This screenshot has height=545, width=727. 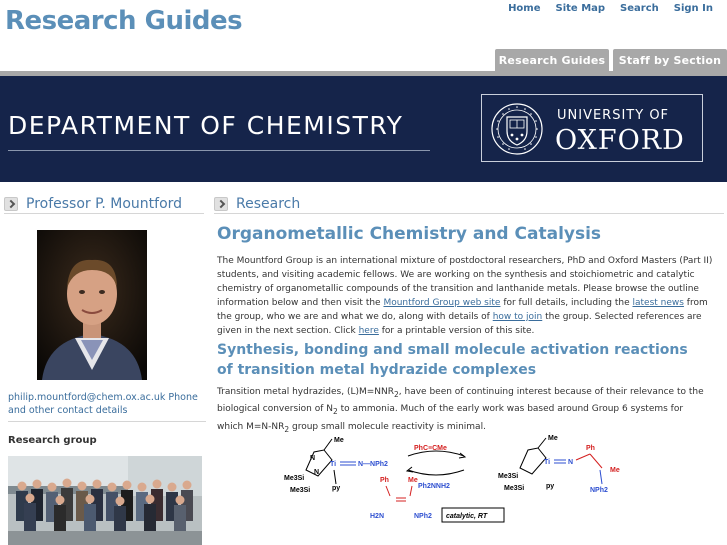 What do you see at coordinates (409, 234) in the screenshot?
I see `page-title: Organometallic Chemistry and Catalysis` at bounding box center [409, 234].